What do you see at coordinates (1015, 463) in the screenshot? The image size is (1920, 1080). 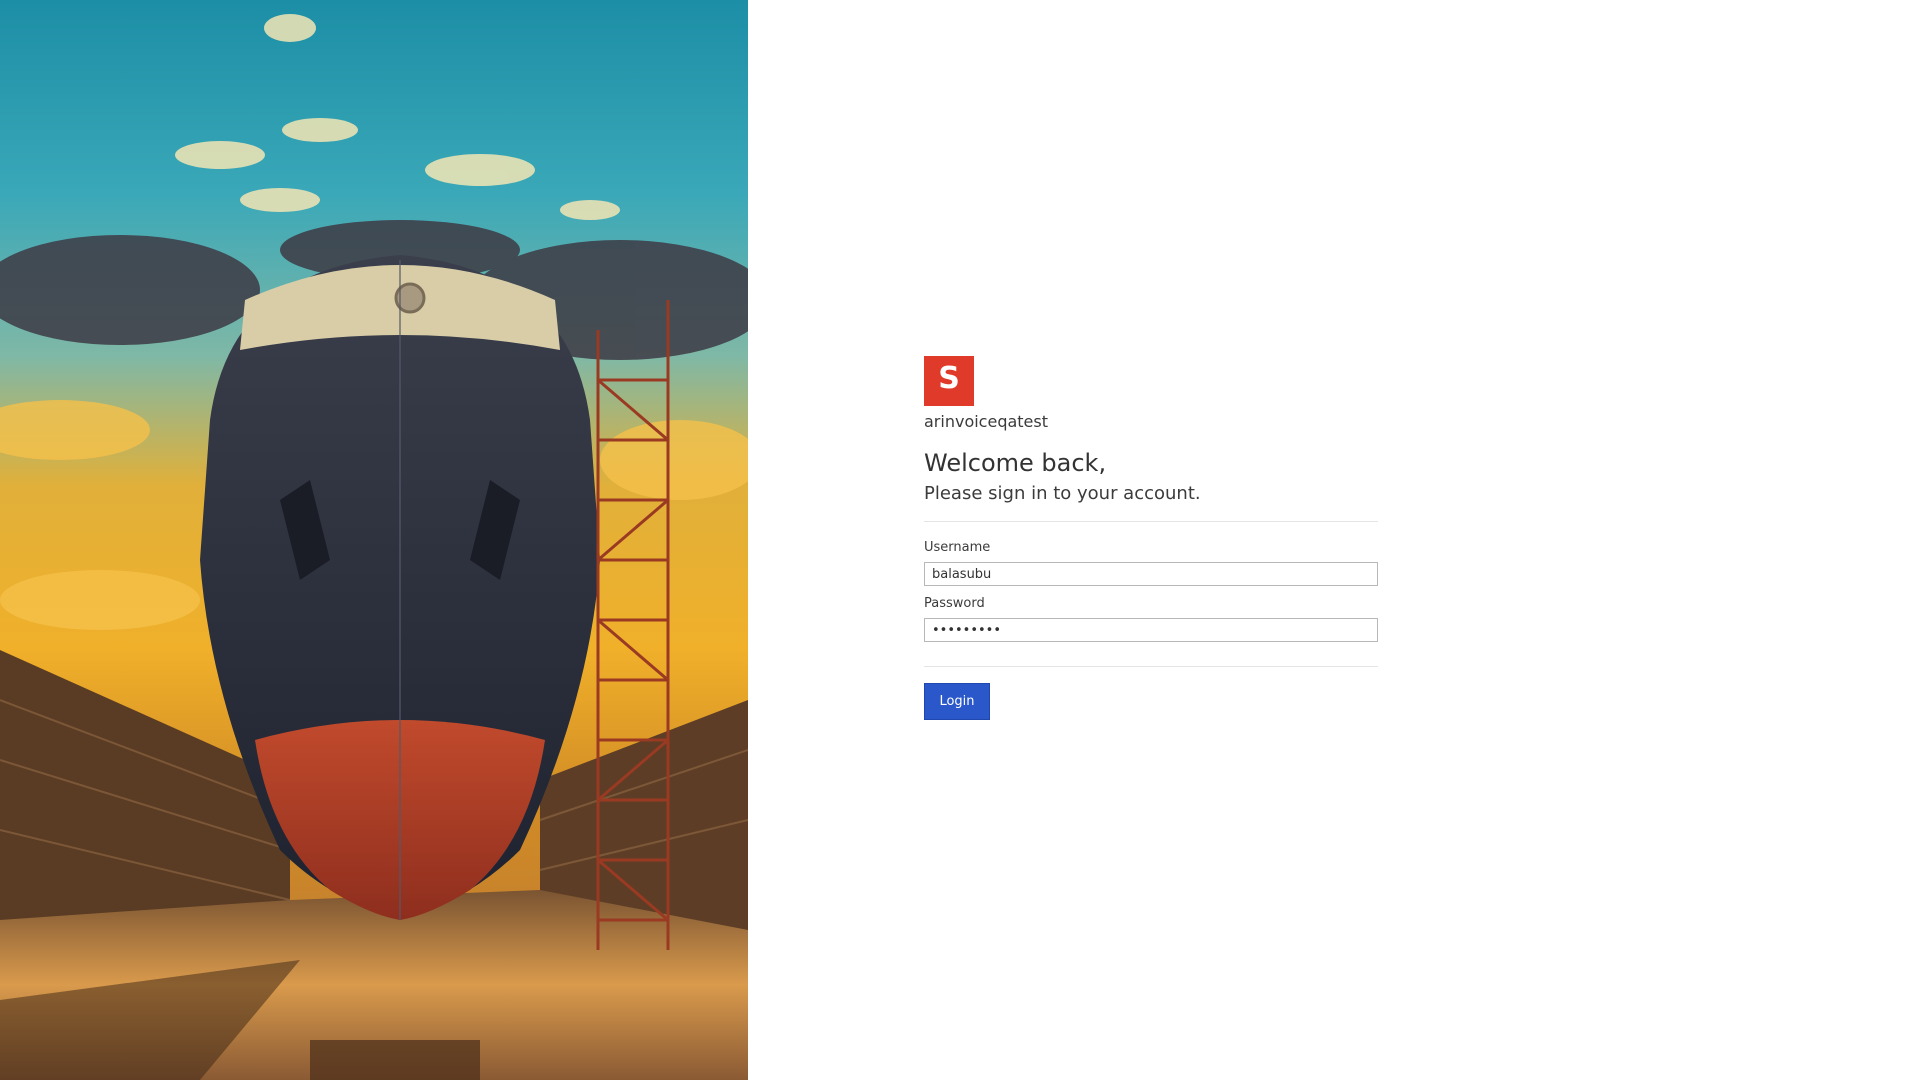 I see `welcome-heading: Welcome back,` at bounding box center [1015, 463].